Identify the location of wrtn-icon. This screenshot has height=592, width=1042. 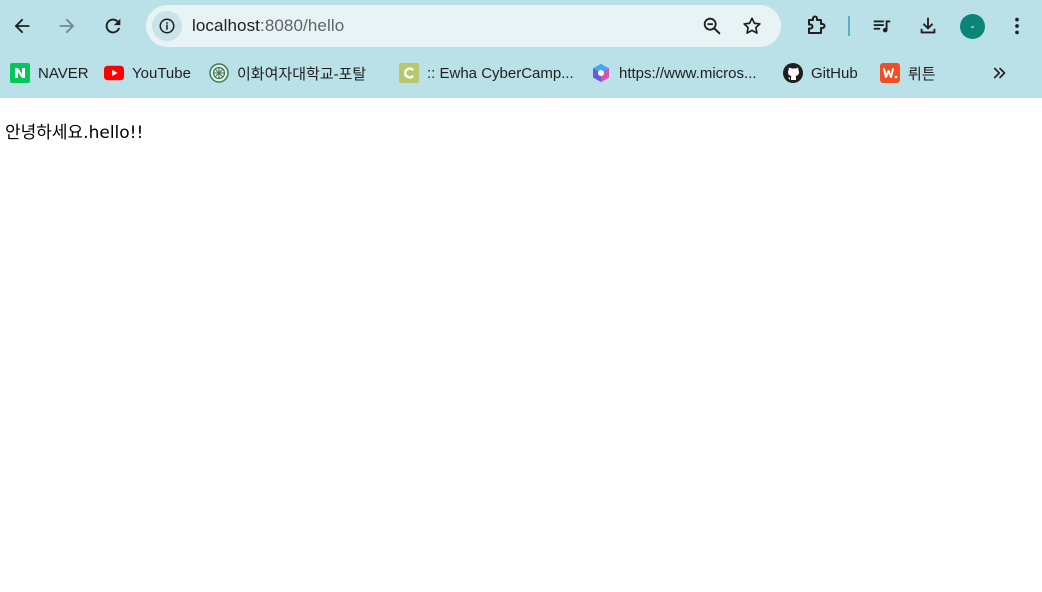
(890, 73).